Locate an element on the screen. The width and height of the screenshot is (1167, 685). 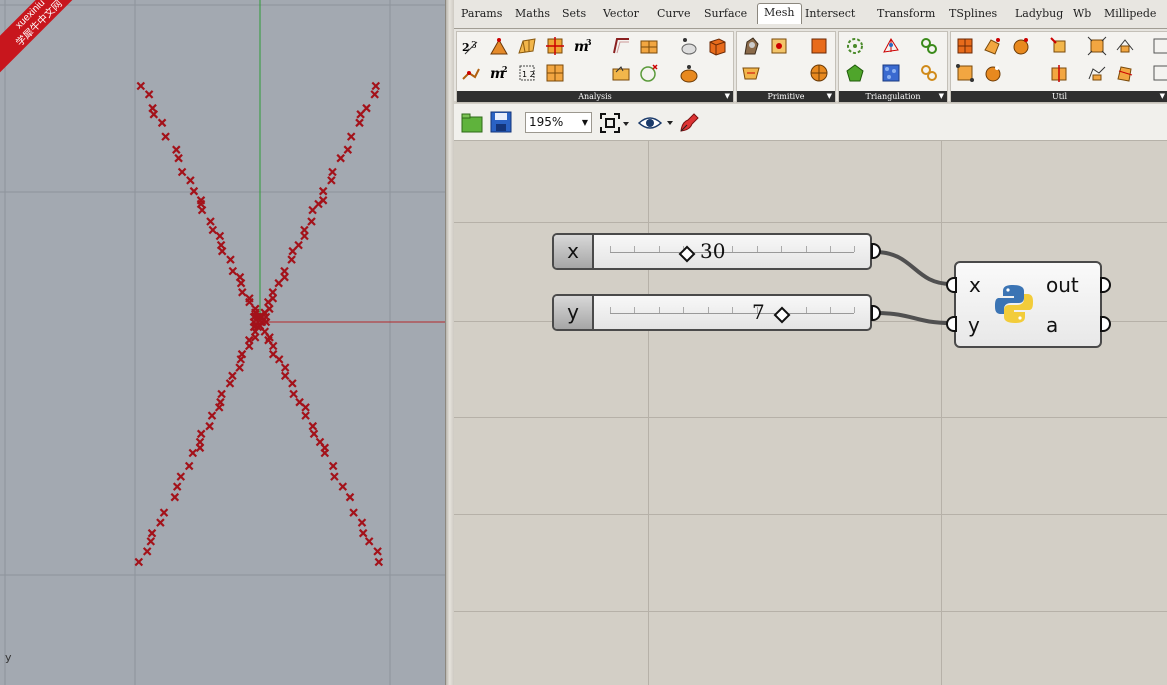
cull-vertices-icon is located at coordinates (1021, 46).